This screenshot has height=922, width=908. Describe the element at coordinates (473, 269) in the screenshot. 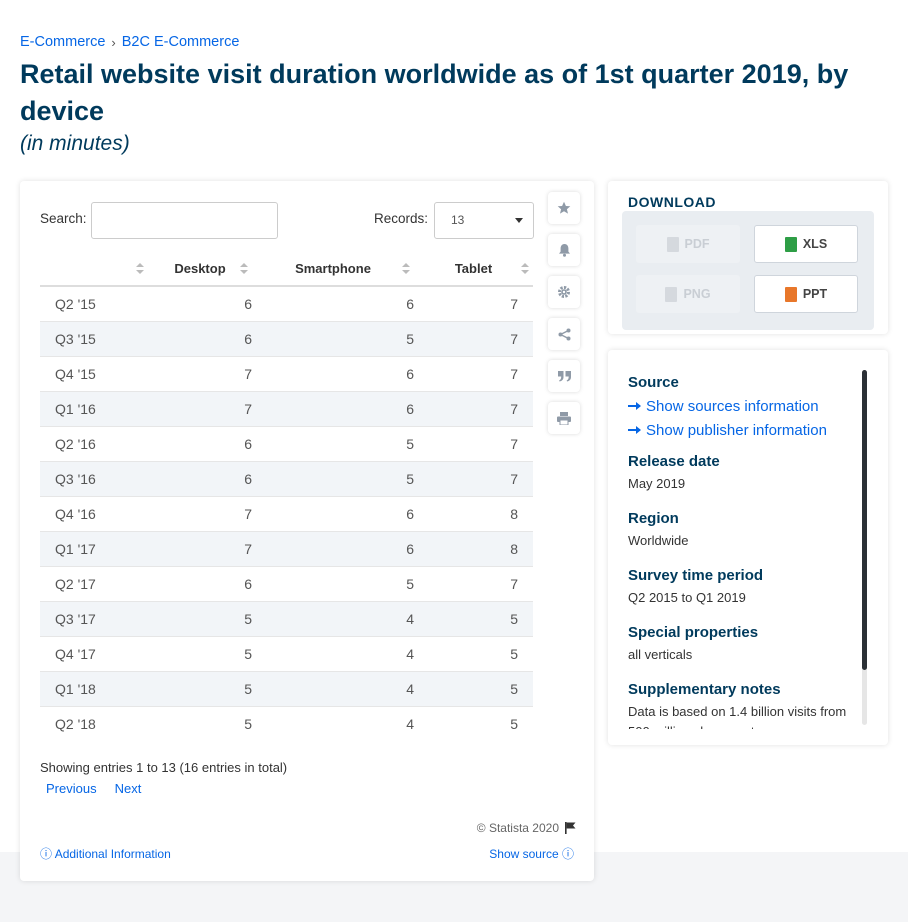

I see `column-header-tablet: Tablet` at that location.